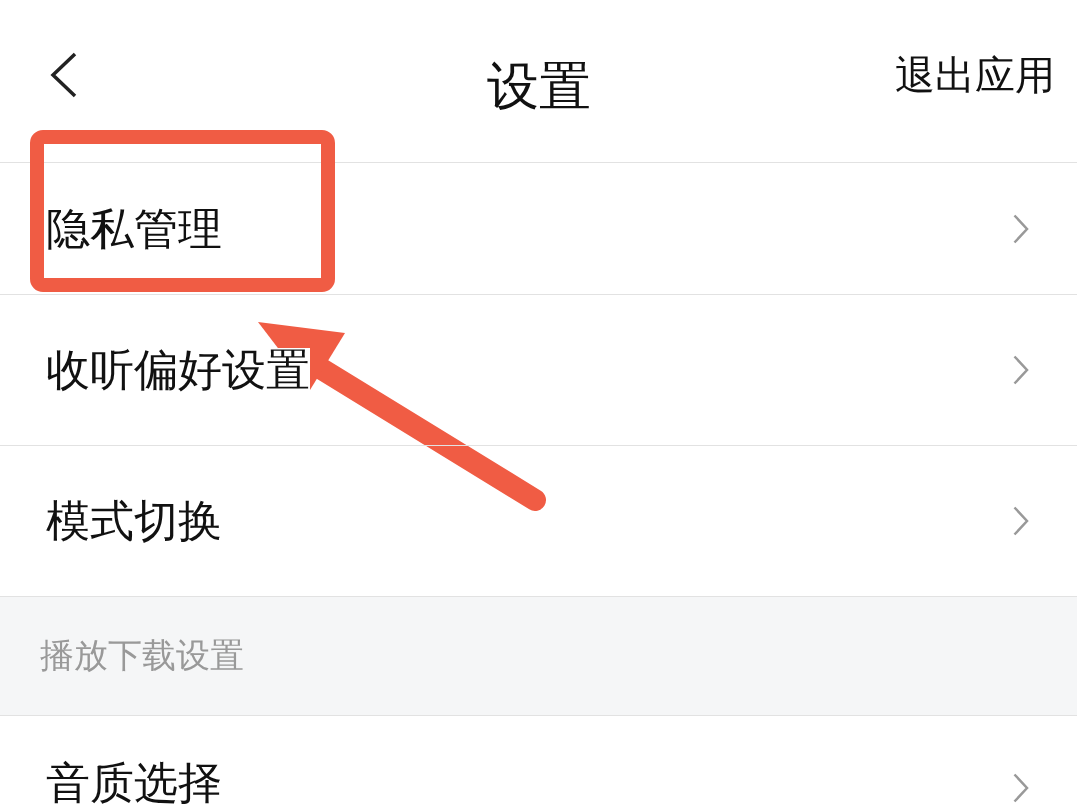  Describe the element at coordinates (975, 75) in the screenshot. I see `exit-app-button: 退出应用` at that location.